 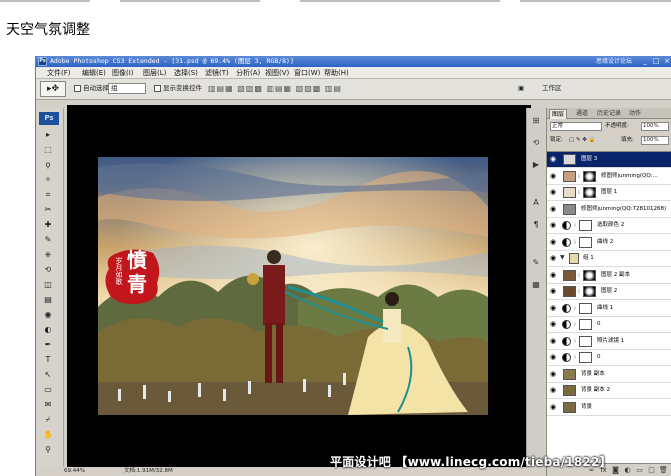 What do you see at coordinates (48, 180) in the screenshot?
I see `magic-wand-icon: ✧` at bounding box center [48, 180].